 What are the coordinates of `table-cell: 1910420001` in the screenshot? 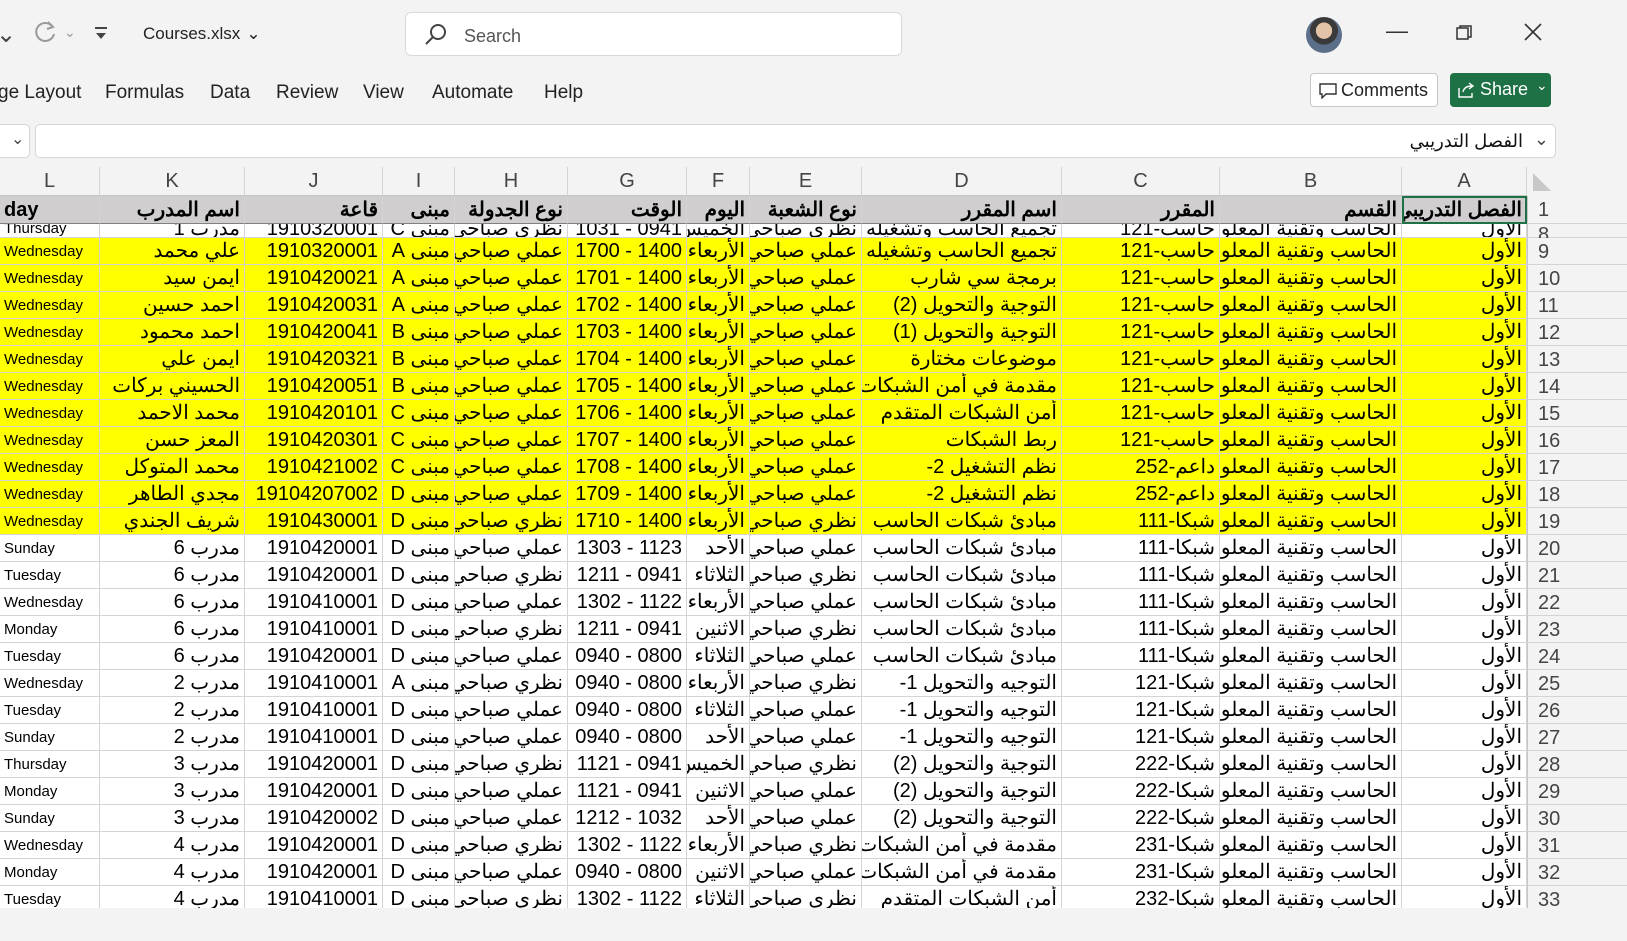 It's located at (314, 845).